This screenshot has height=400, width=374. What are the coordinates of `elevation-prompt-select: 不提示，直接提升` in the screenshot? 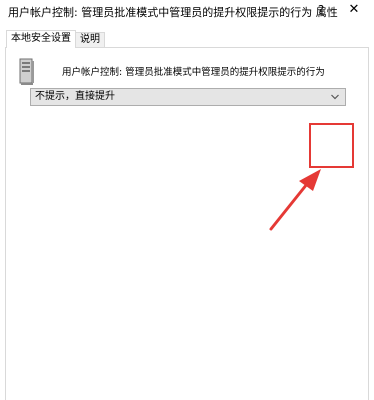 It's located at (188, 97).